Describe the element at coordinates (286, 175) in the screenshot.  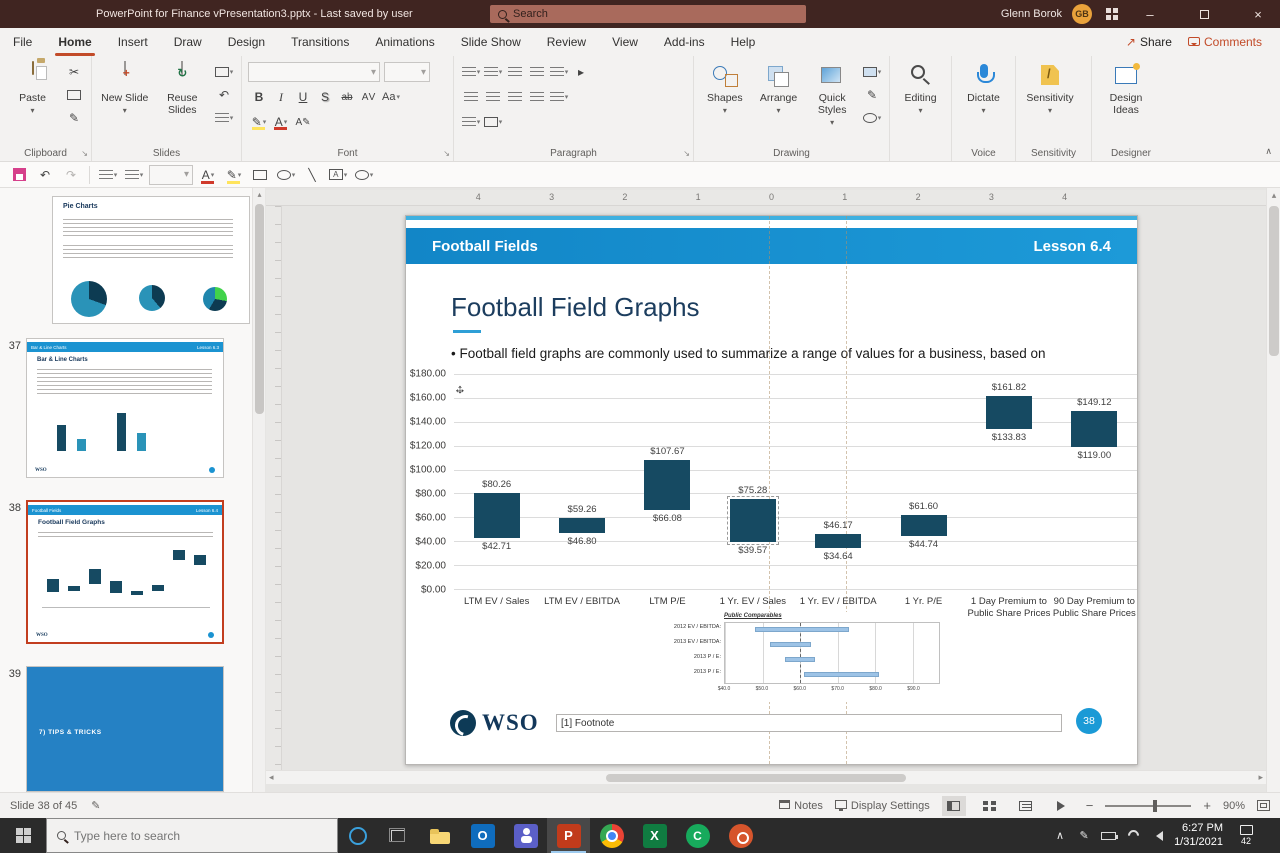
I see `shapes-tool-button: ▾` at that location.